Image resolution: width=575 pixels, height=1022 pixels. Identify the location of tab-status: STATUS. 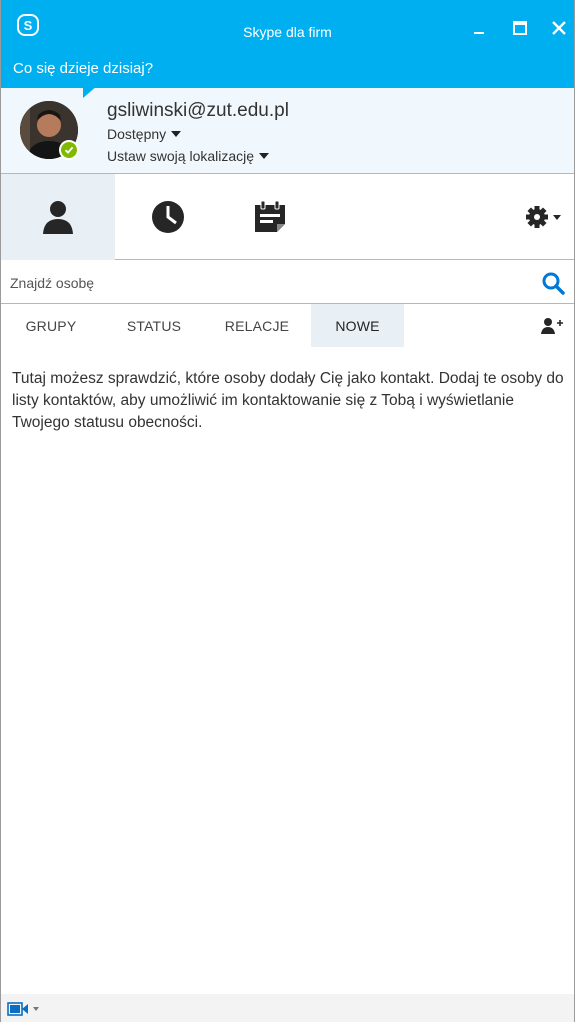
(154, 325).